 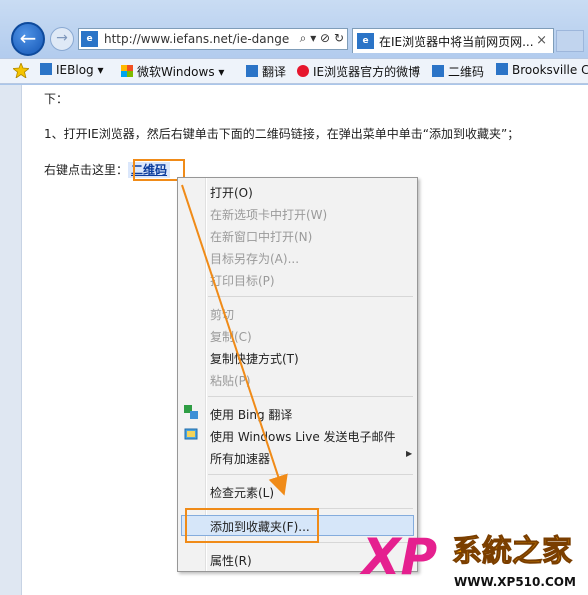 I want to click on watermark-url: WWW.XP510.COM, so click(x=515, y=582).